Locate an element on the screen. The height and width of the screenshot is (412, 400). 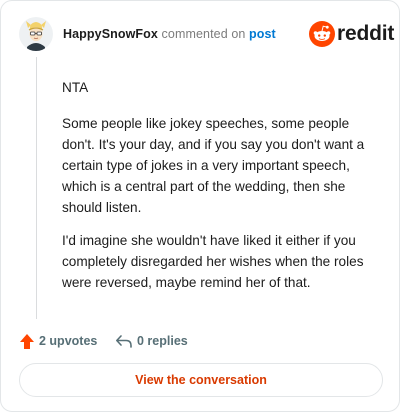
thread-line is located at coordinates (36, 188).